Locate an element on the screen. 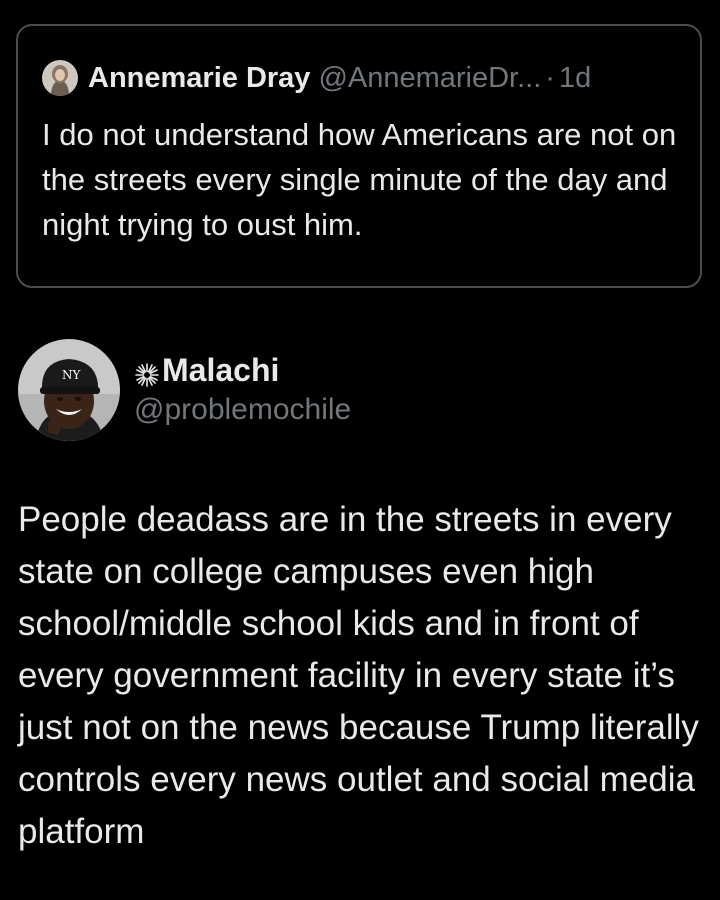  quoted-tweet-timestamp: 1d is located at coordinates (575, 78).